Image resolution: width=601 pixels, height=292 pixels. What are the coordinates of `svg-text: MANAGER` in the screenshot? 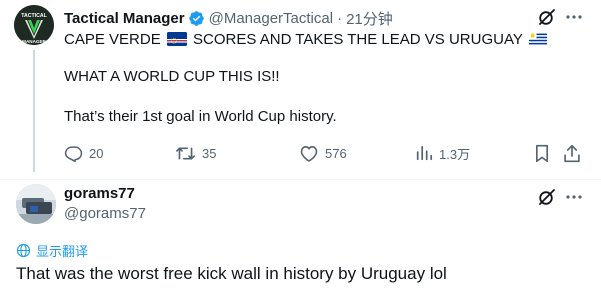 It's located at (34, 41).